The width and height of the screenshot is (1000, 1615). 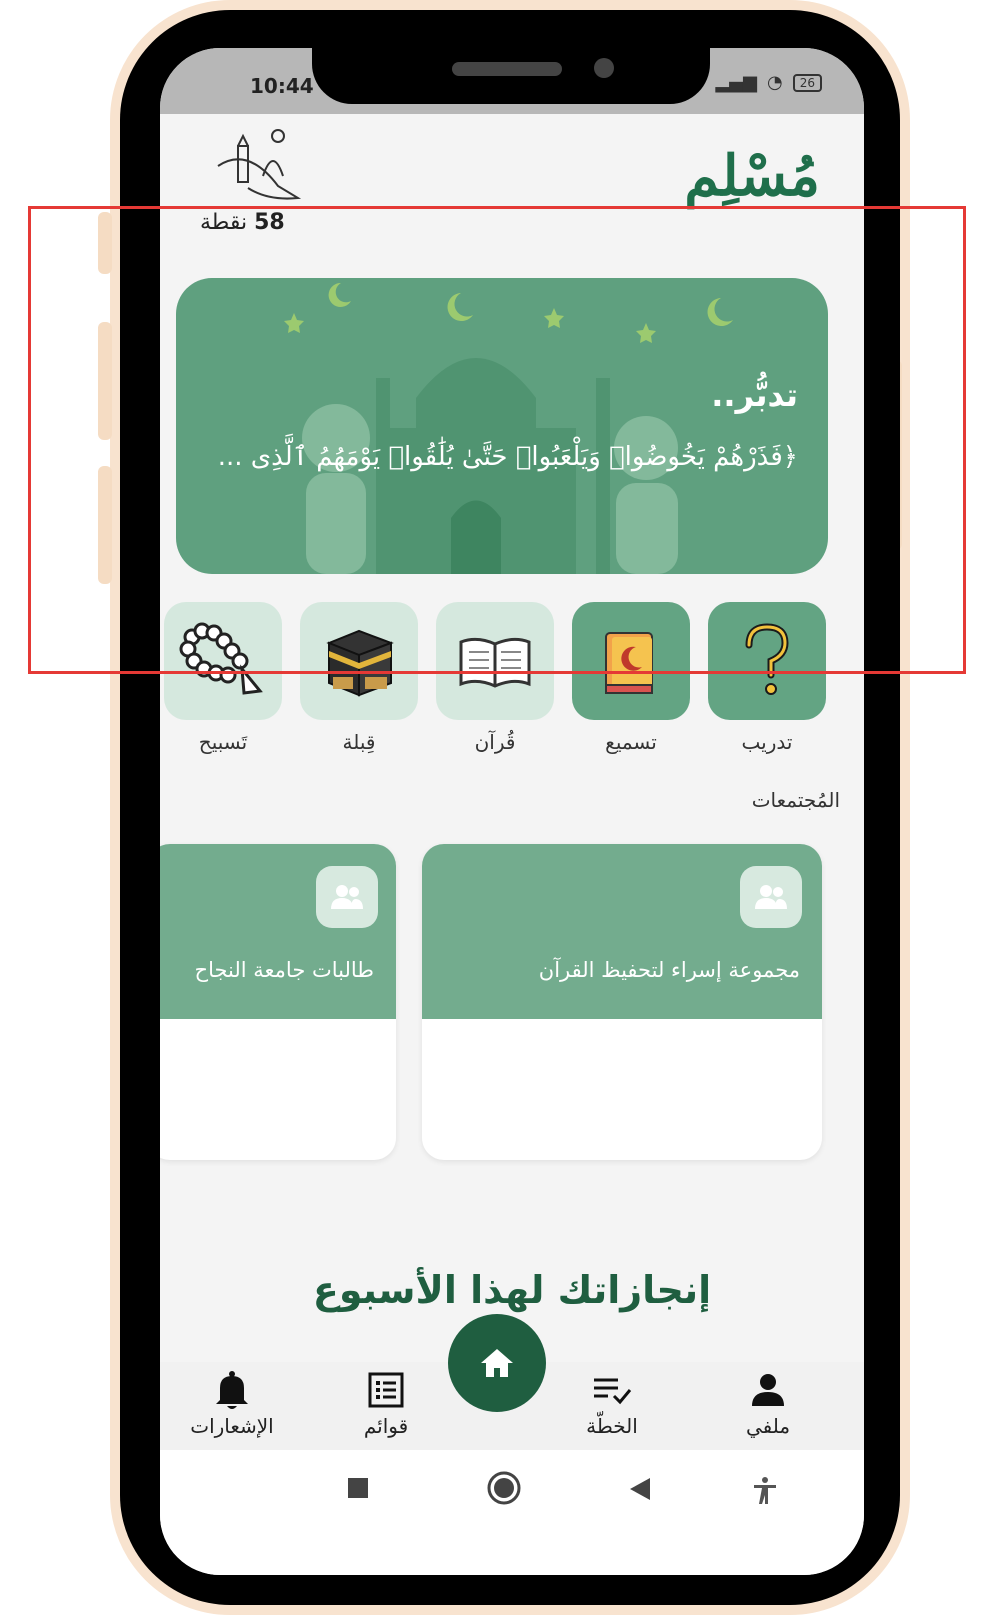 I want to click on shortcut-quran-label: قُرآن, so click(x=495, y=742).